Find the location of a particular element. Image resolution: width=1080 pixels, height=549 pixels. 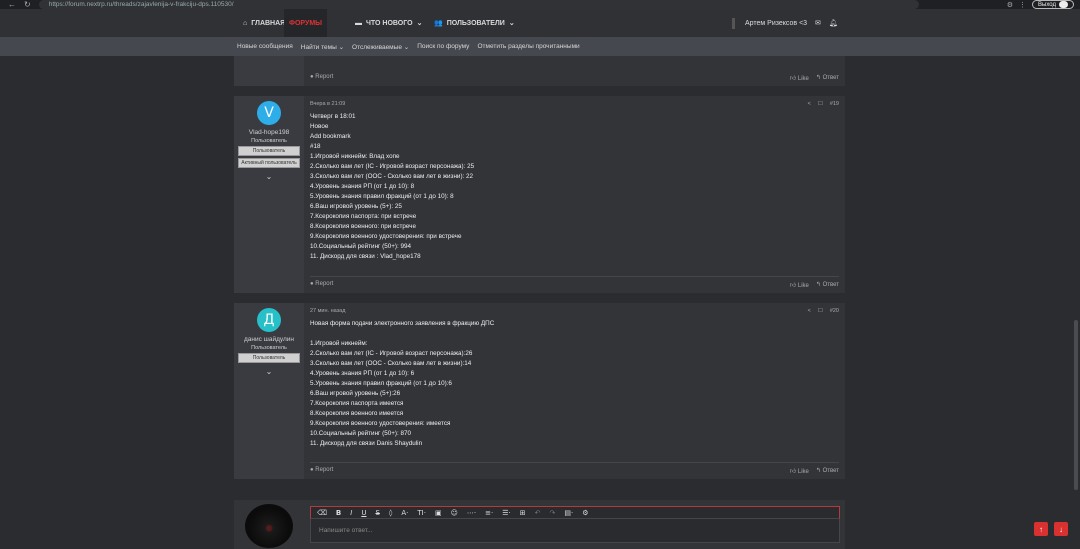

back-icon: ← is located at coordinates (12, 4).